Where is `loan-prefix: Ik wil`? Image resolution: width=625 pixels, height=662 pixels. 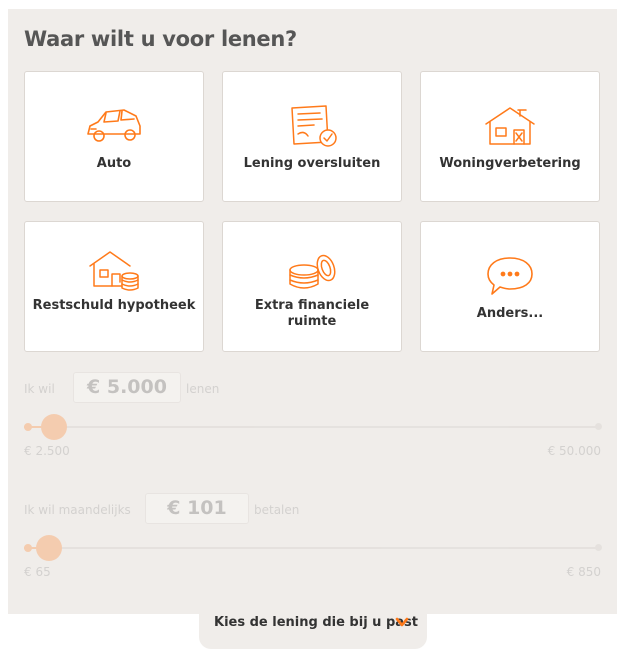 loan-prefix: Ik wil is located at coordinates (39, 389).